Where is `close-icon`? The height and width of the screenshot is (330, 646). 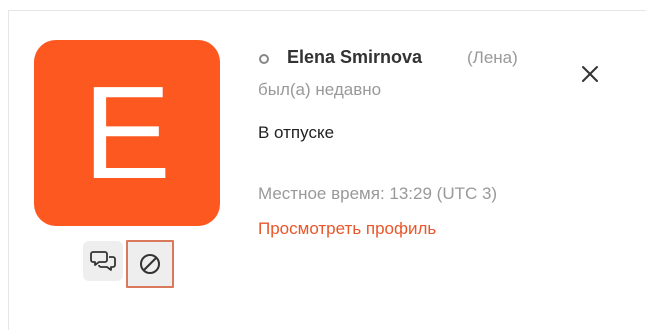
close-icon is located at coordinates (590, 74).